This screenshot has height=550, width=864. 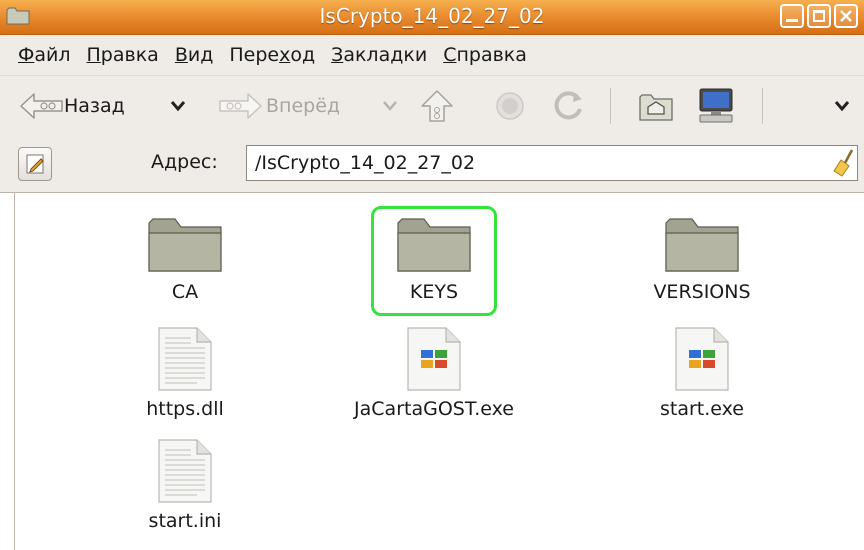 I want to click on file-item-document: https.dll, so click(x=185, y=373).